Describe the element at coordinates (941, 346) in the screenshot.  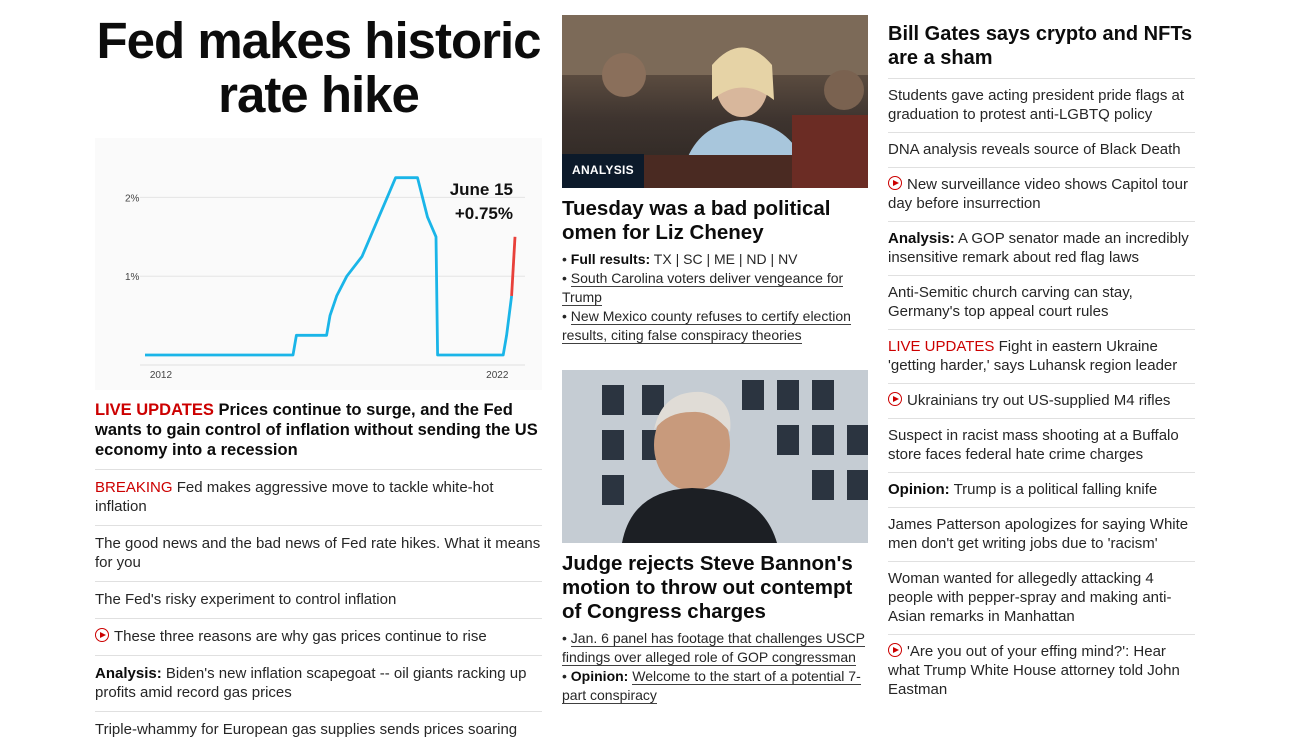
I see `live-label: LIVE UPDATES` at that location.